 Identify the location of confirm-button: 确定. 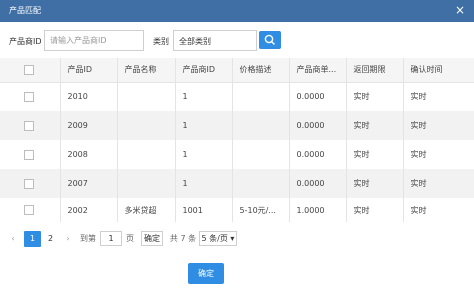
(206, 273).